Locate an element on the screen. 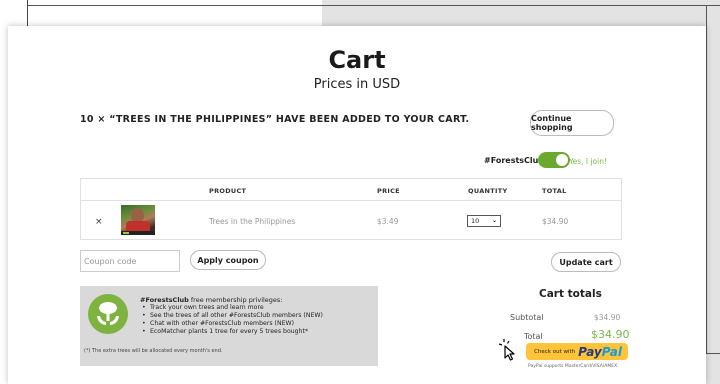 Image resolution: width=720 pixels, height=384 pixels. column-header-quantity: QUANTITY is located at coordinates (488, 191).